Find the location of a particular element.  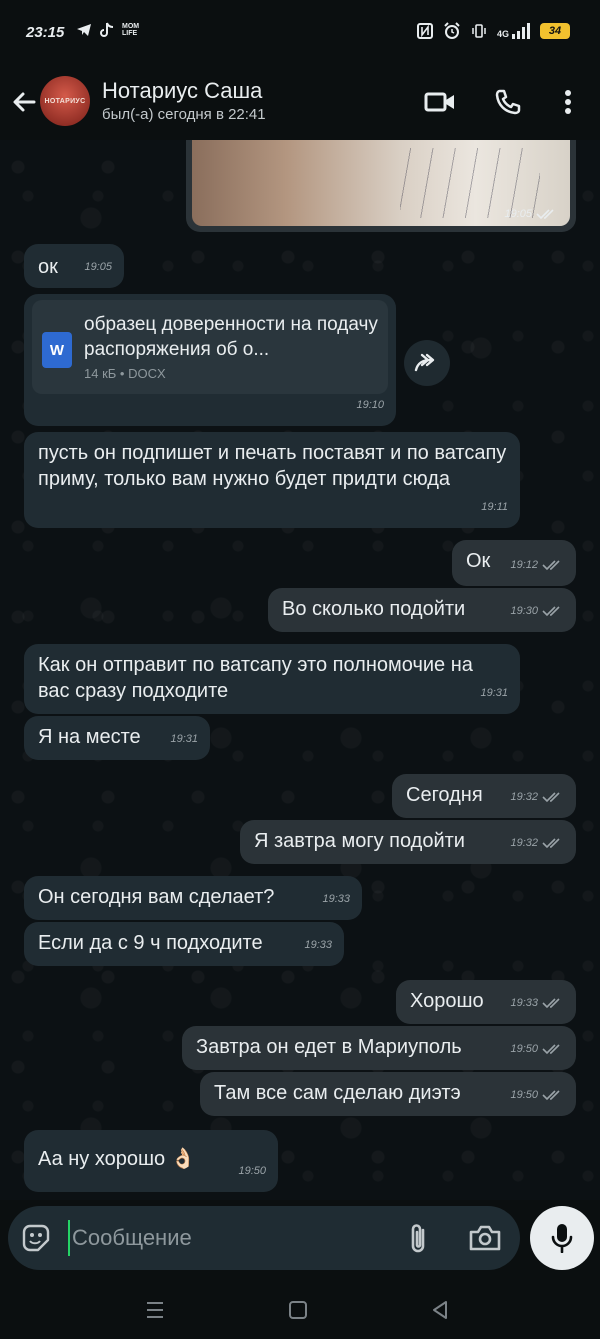

back-arrow-icon is located at coordinates (24, 102).